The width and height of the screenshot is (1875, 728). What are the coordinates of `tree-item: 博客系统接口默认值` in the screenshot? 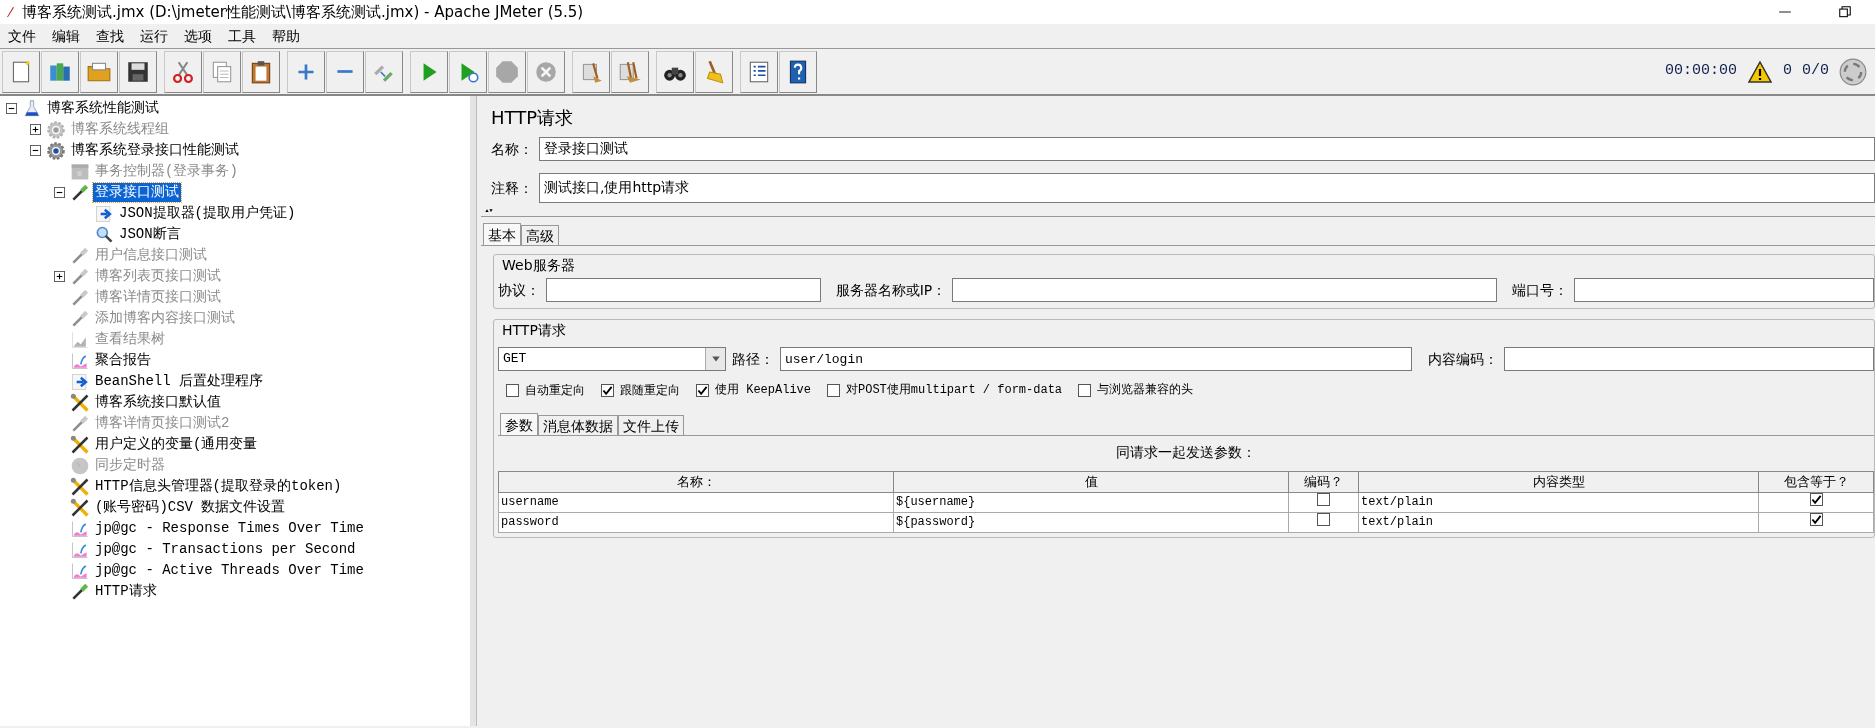 It's located at (158, 402).